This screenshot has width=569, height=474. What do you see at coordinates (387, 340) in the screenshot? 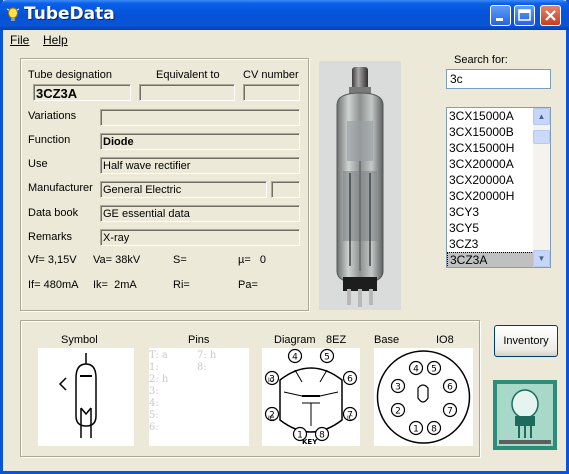
I see `base-label: Base` at bounding box center [387, 340].